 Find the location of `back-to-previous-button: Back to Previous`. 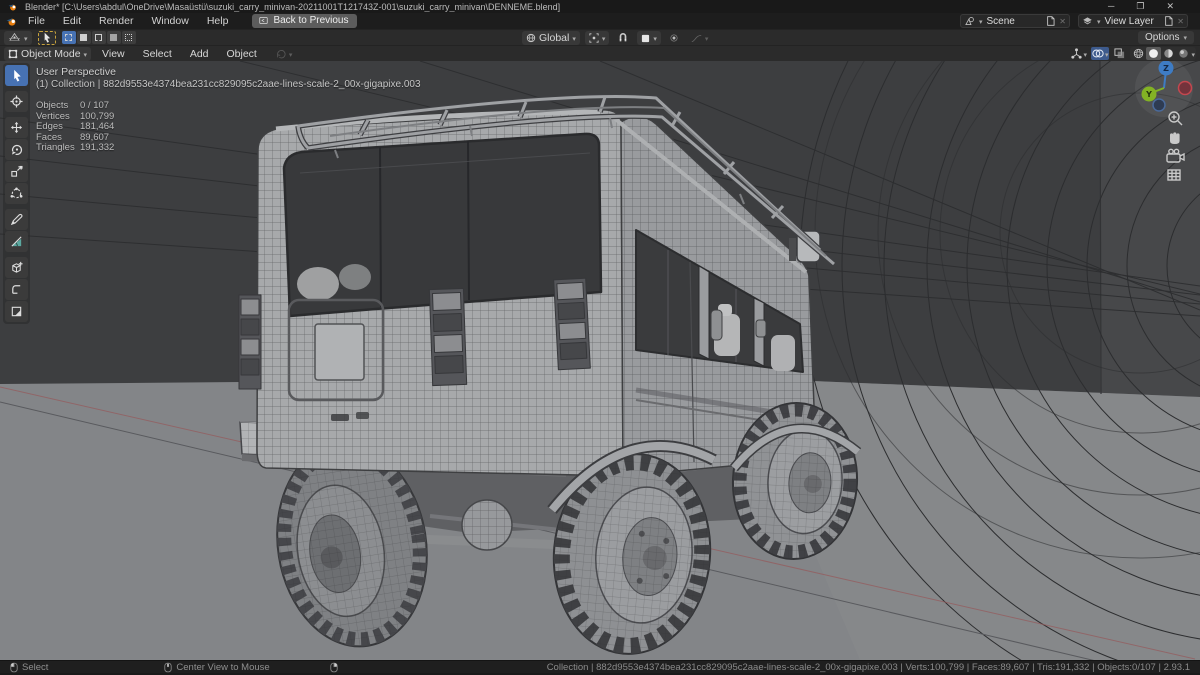

back-to-previous-button: Back to Previous is located at coordinates (305, 21).